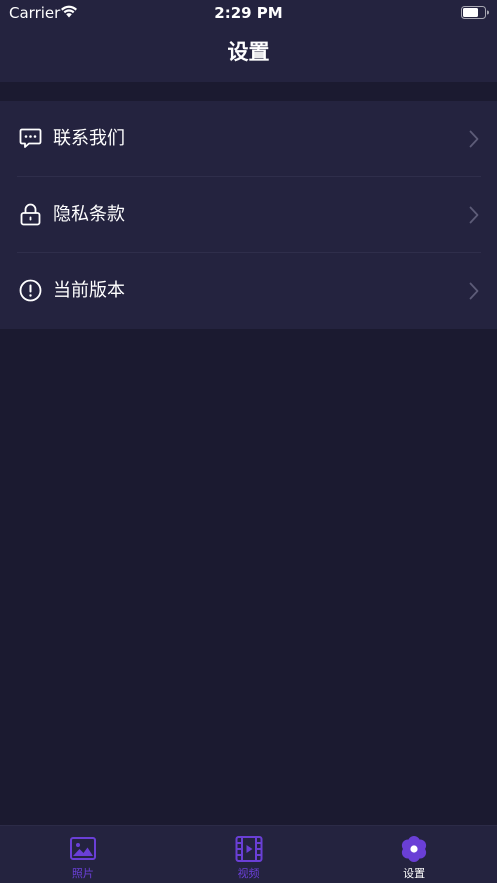  I want to click on film-icon, so click(248, 849).